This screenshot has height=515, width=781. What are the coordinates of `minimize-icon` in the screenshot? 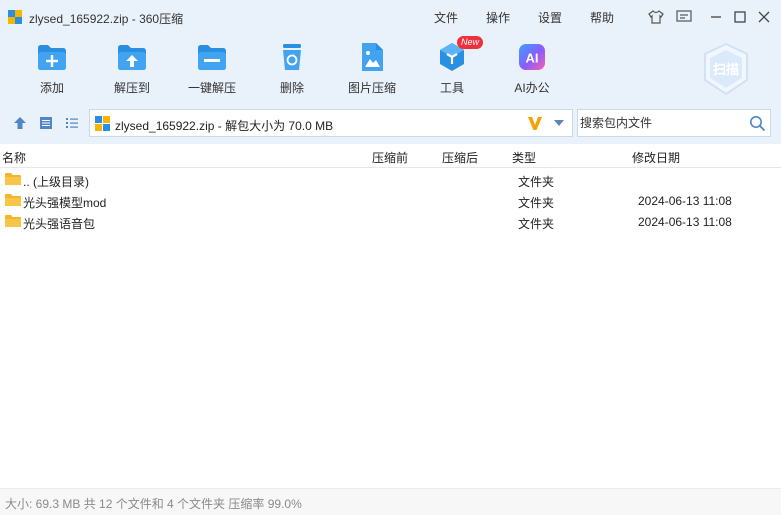 It's located at (716, 17).